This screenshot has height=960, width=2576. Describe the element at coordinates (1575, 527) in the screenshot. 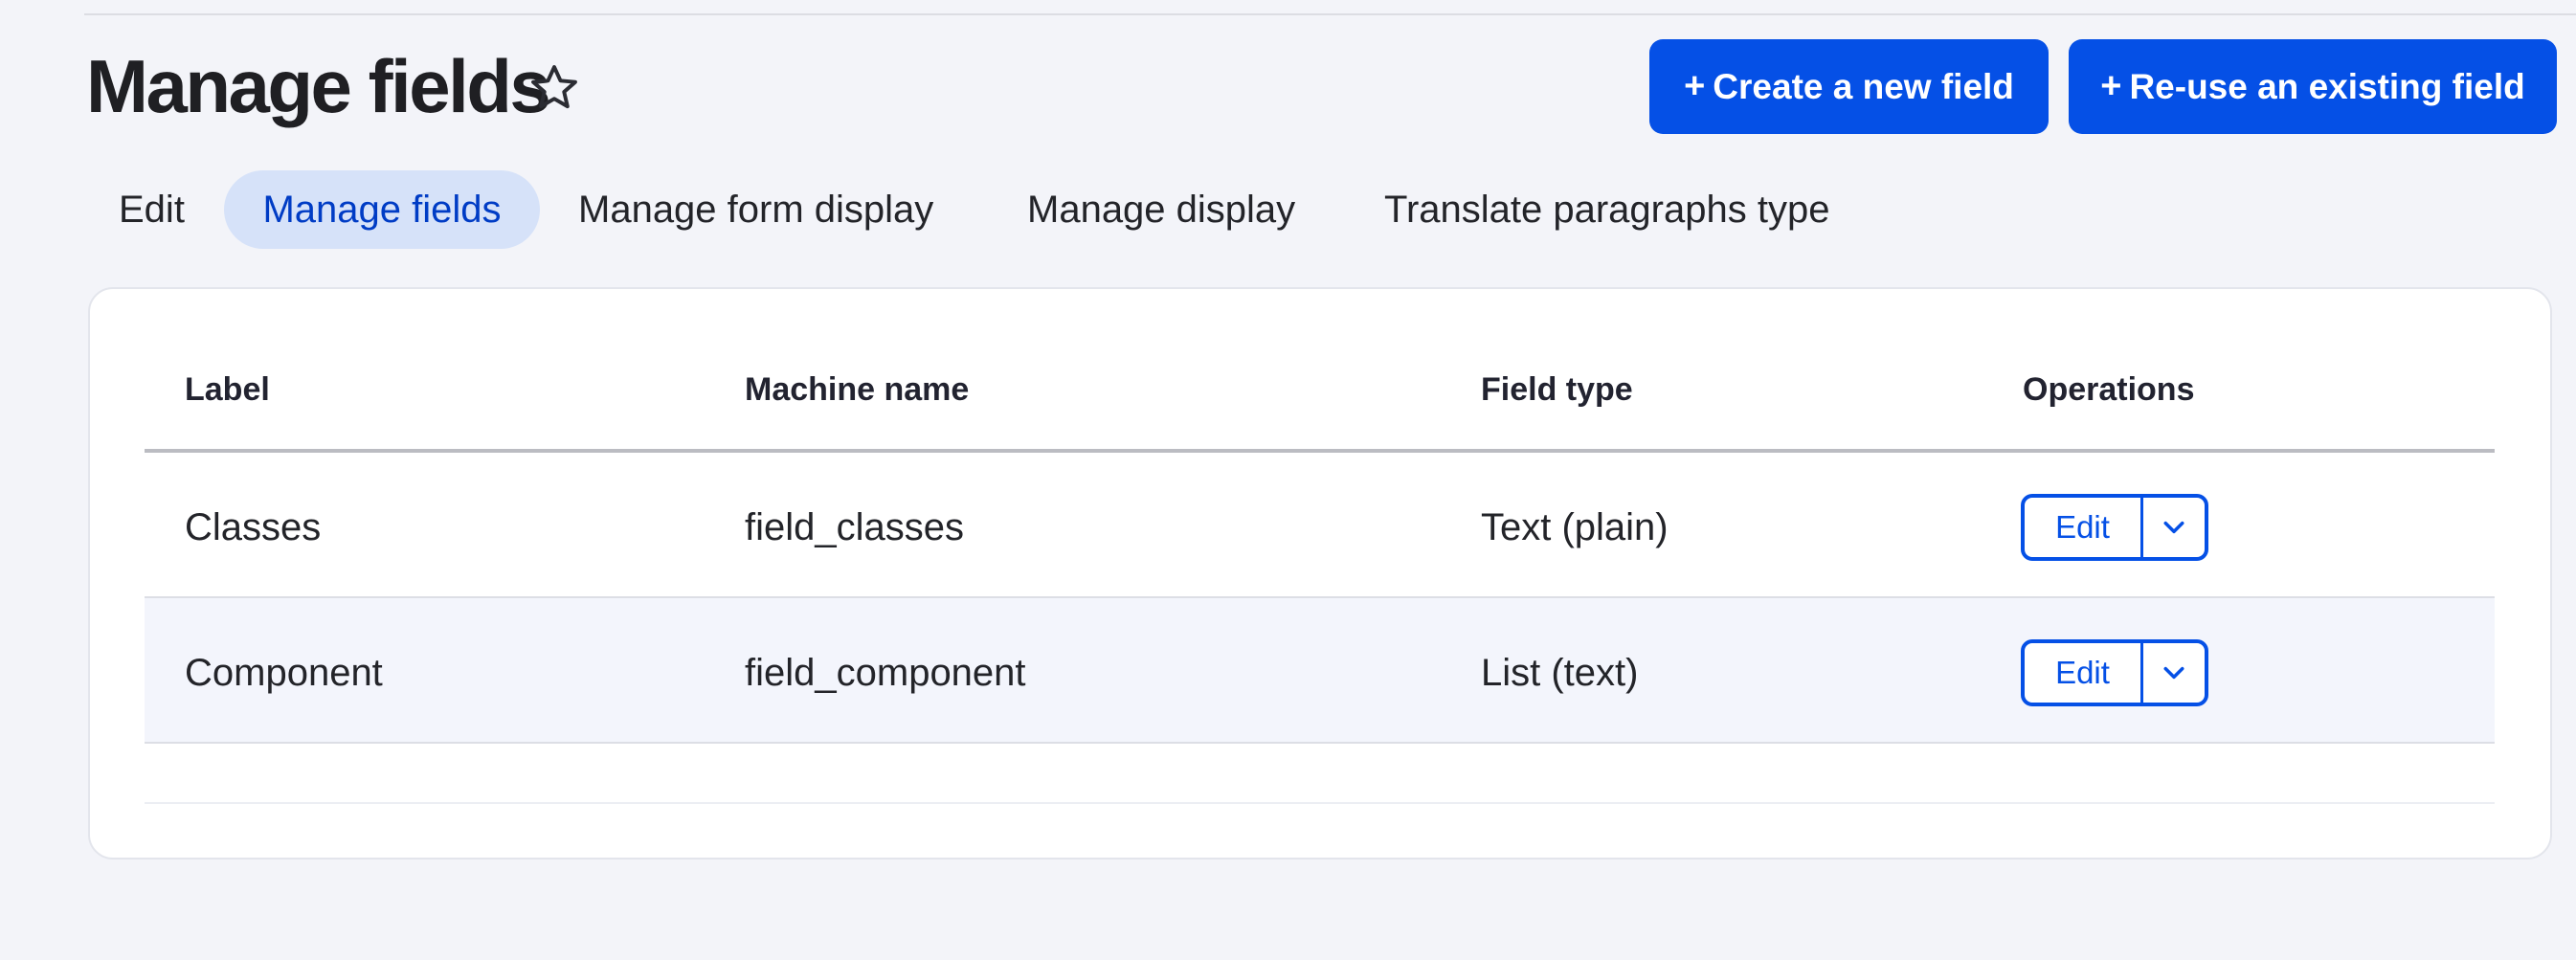

I see `field-type: Text (plain)` at that location.